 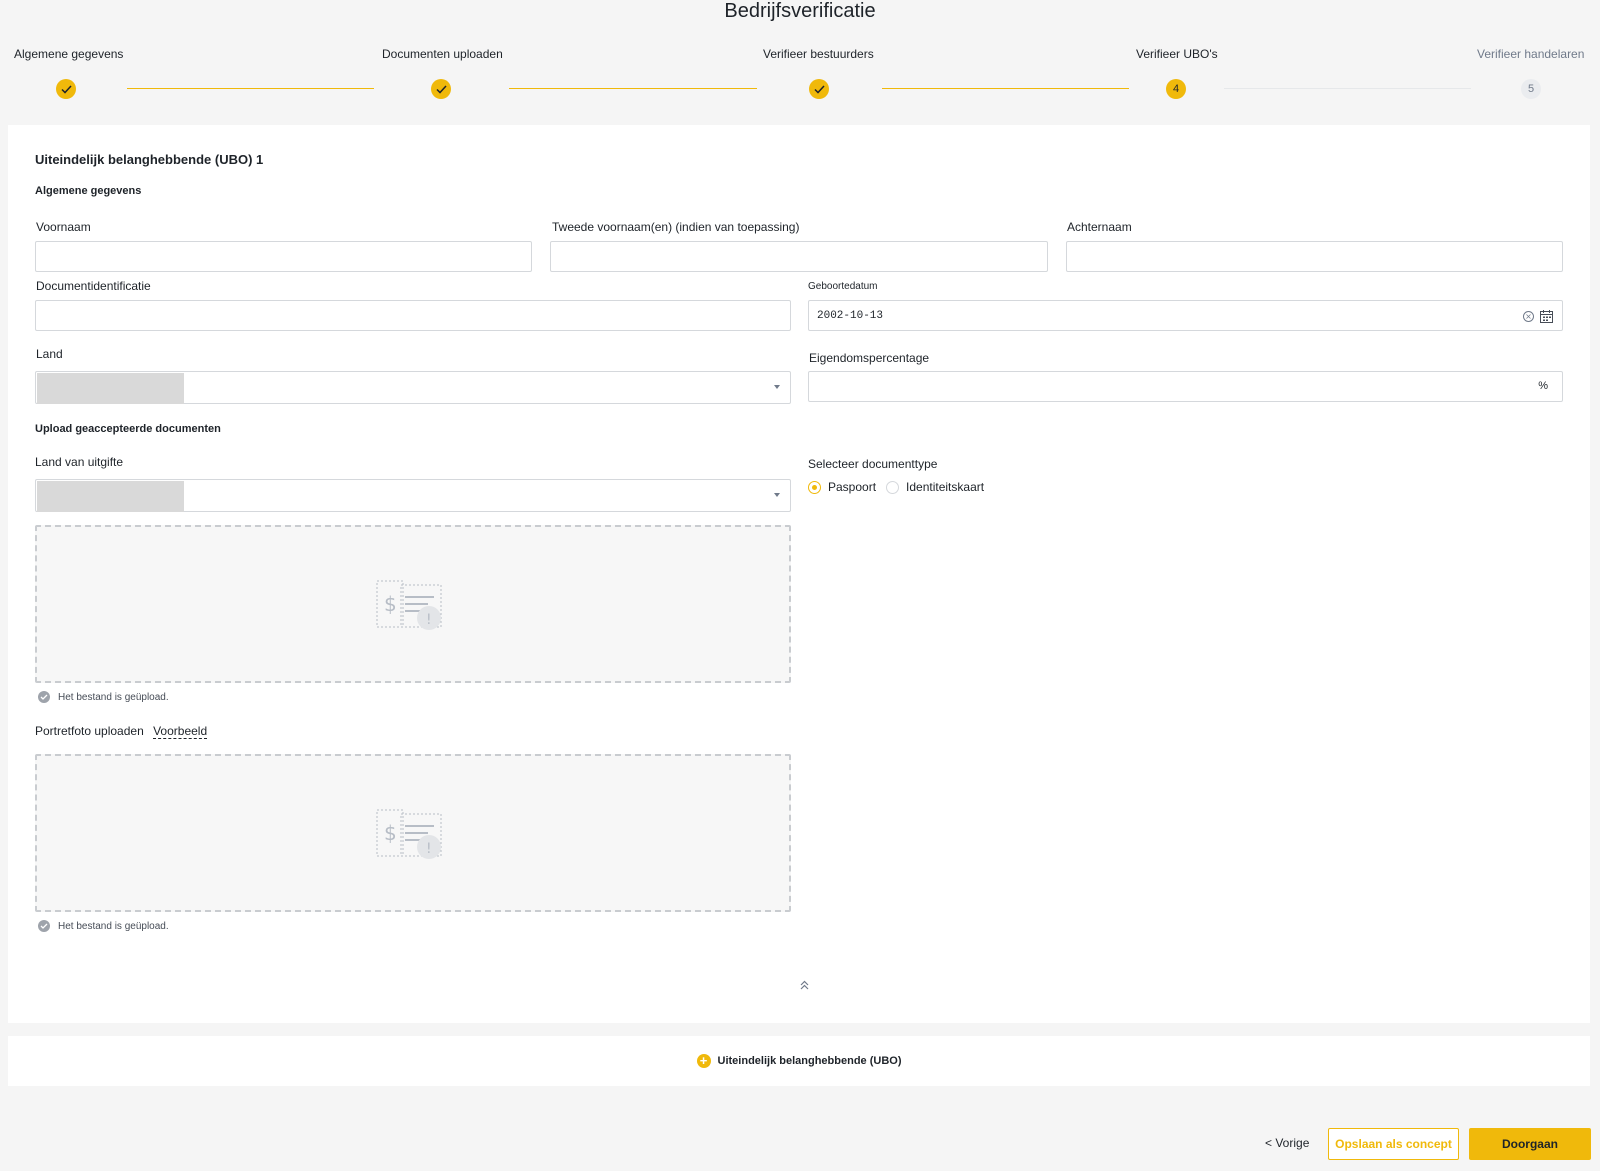 I want to click on last-name-input, so click(x=1314, y=256).